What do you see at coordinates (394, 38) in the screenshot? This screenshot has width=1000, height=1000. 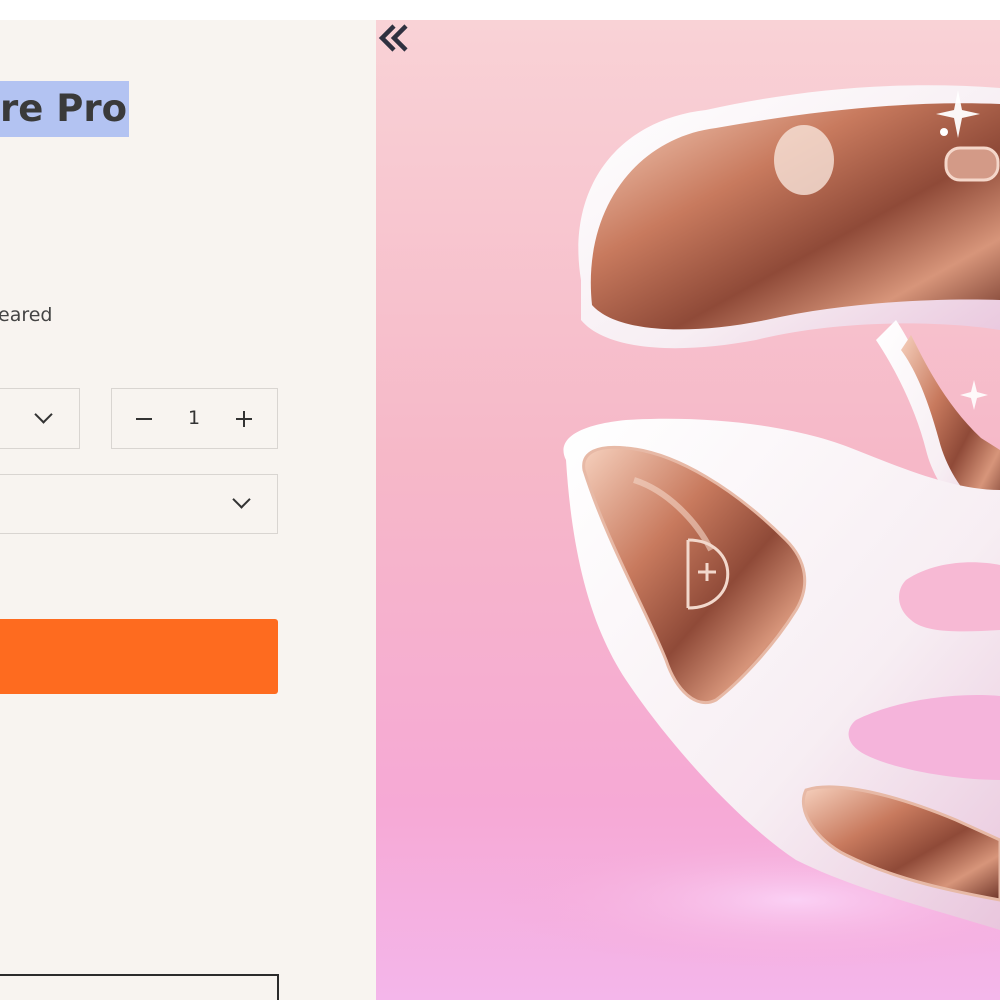 I see `double-chevron-left-icon` at bounding box center [394, 38].